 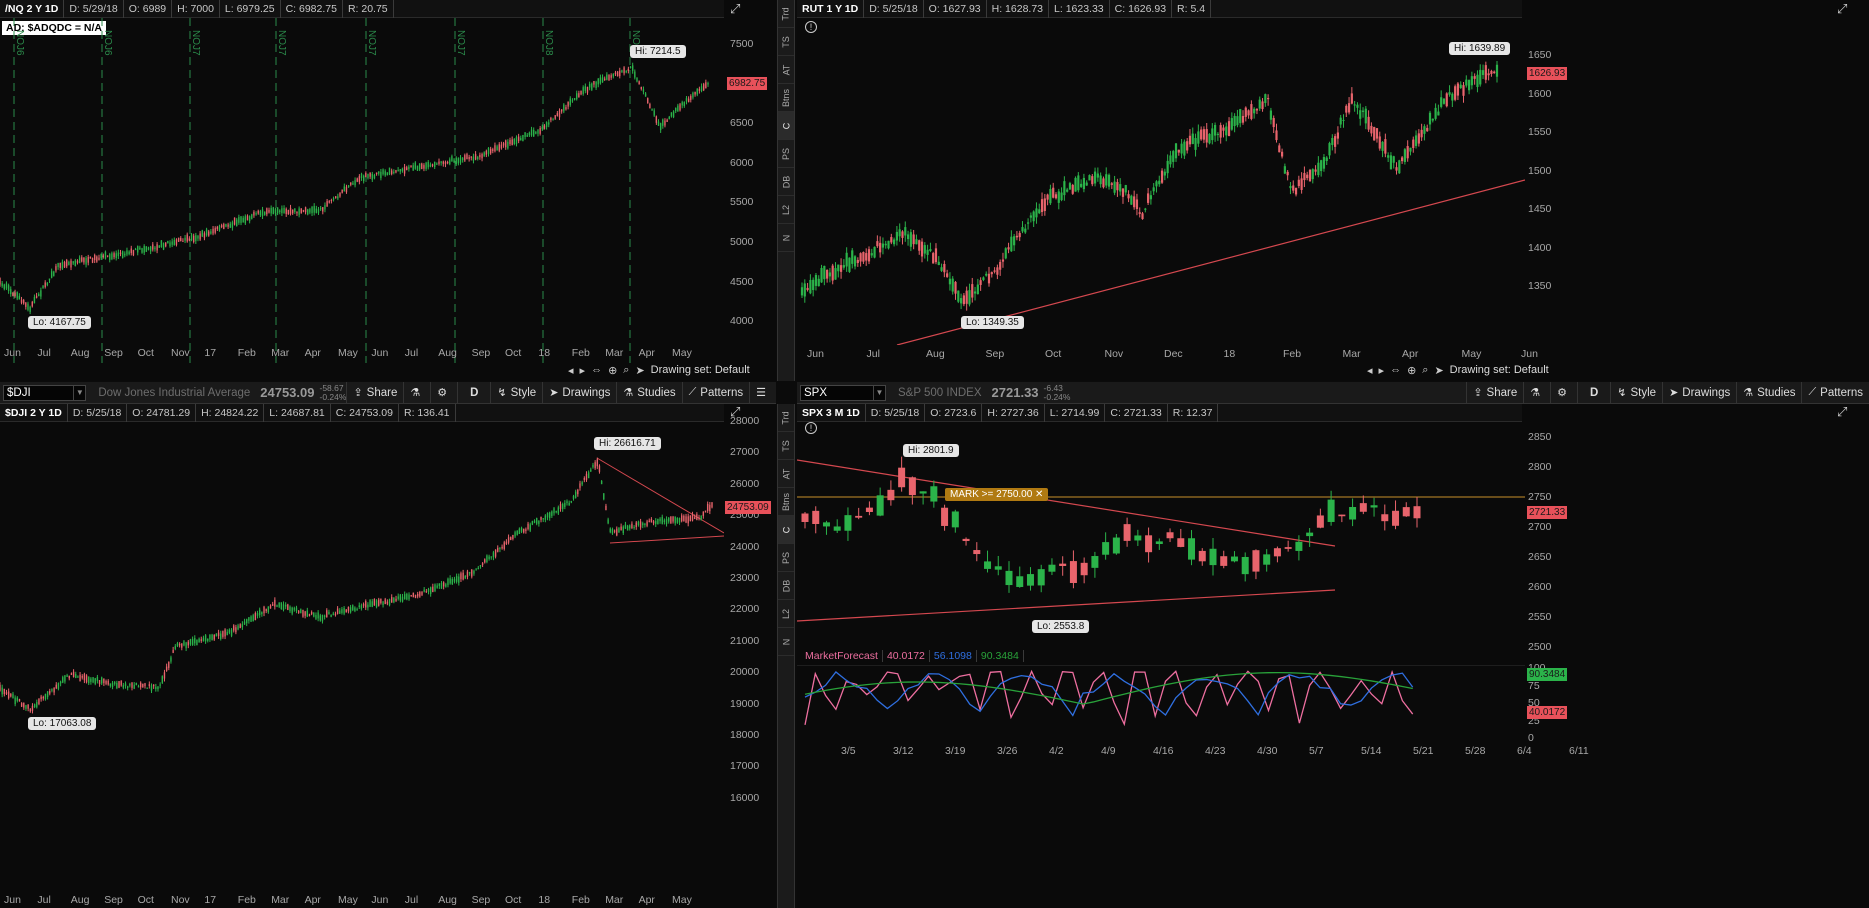 I want to click on dji-style-button: ↯ Style, so click(x=516, y=393).